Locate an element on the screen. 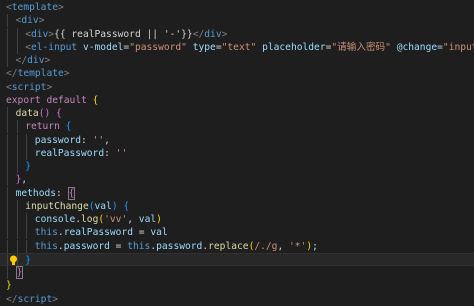  code-text: realPassword: '' is located at coordinates (81, 153).